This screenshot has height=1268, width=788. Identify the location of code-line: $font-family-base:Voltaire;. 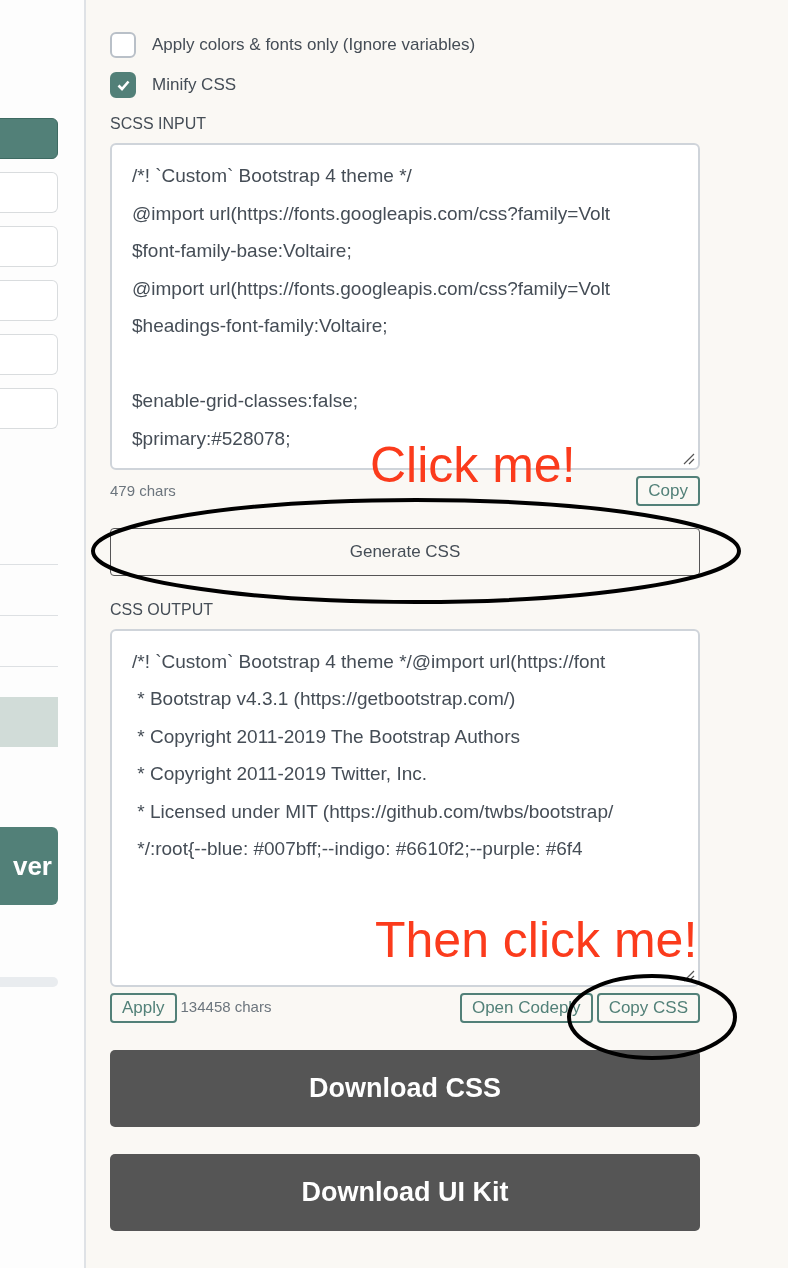
(242, 251).